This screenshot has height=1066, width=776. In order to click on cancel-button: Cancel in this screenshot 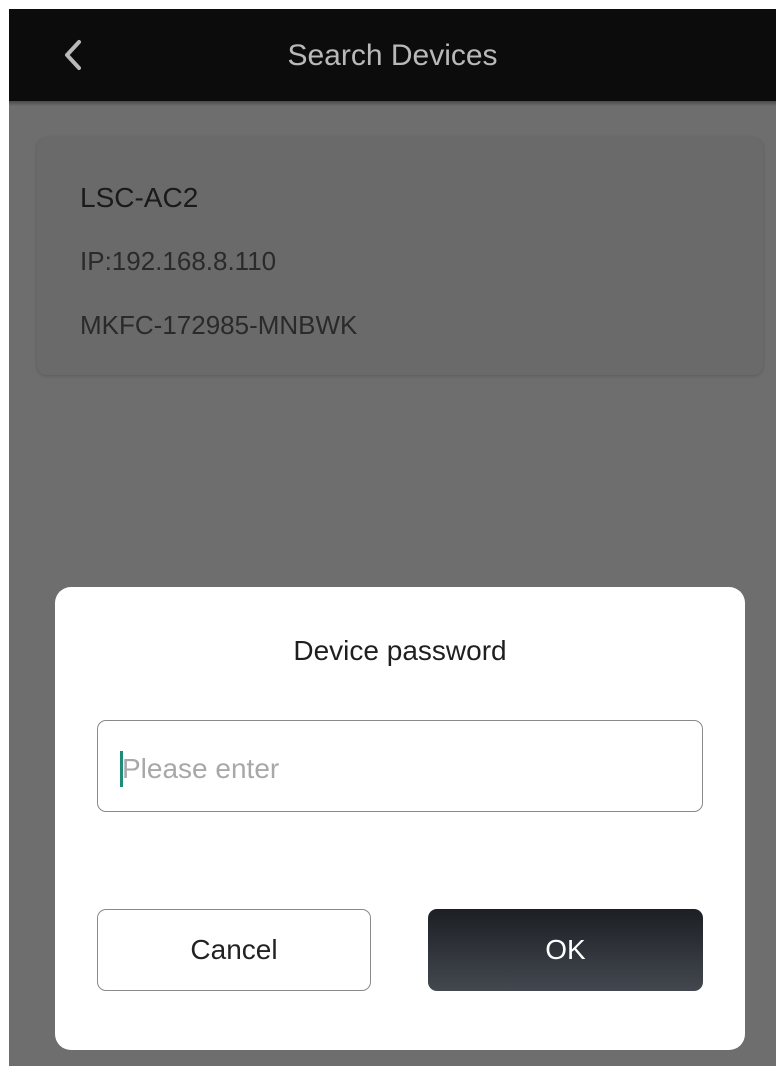, I will do `click(234, 950)`.